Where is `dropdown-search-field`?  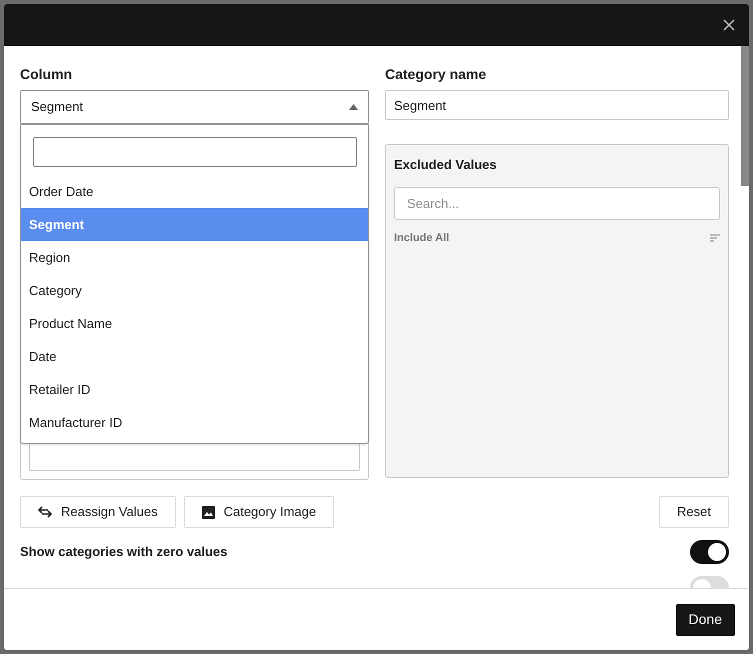 dropdown-search-field is located at coordinates (195, 152).